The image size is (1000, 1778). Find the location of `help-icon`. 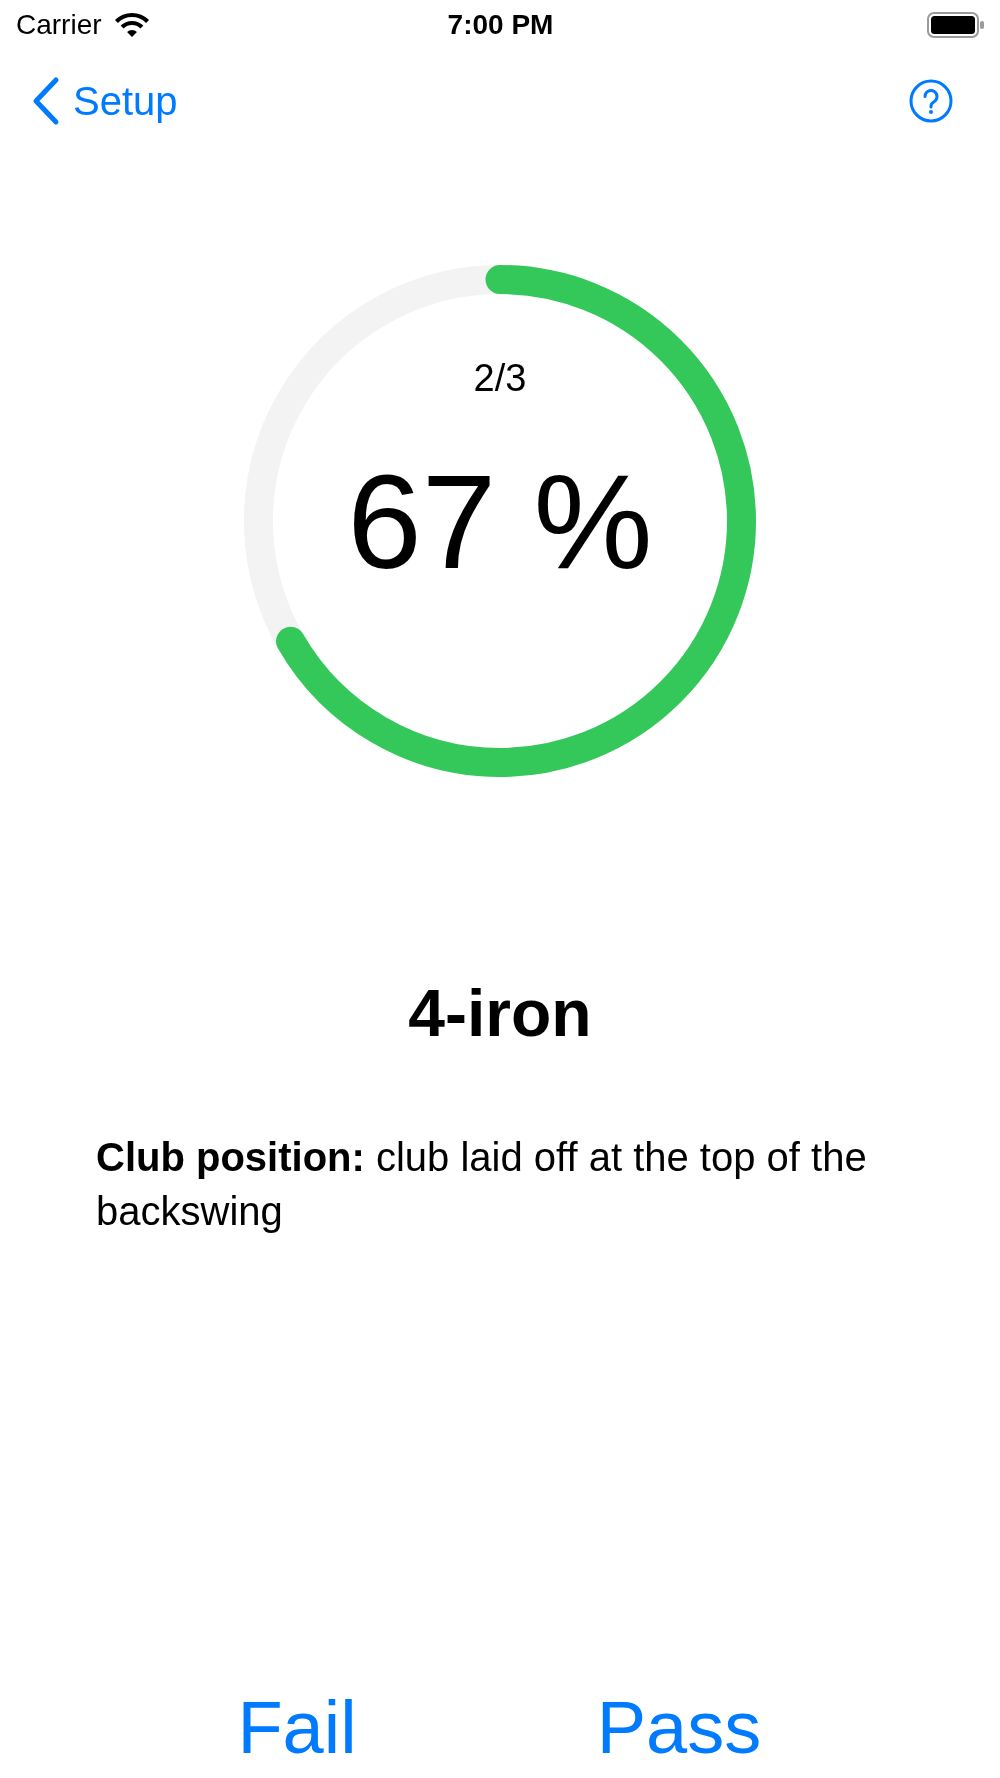

help-icon is located at coordinates (931, 101).